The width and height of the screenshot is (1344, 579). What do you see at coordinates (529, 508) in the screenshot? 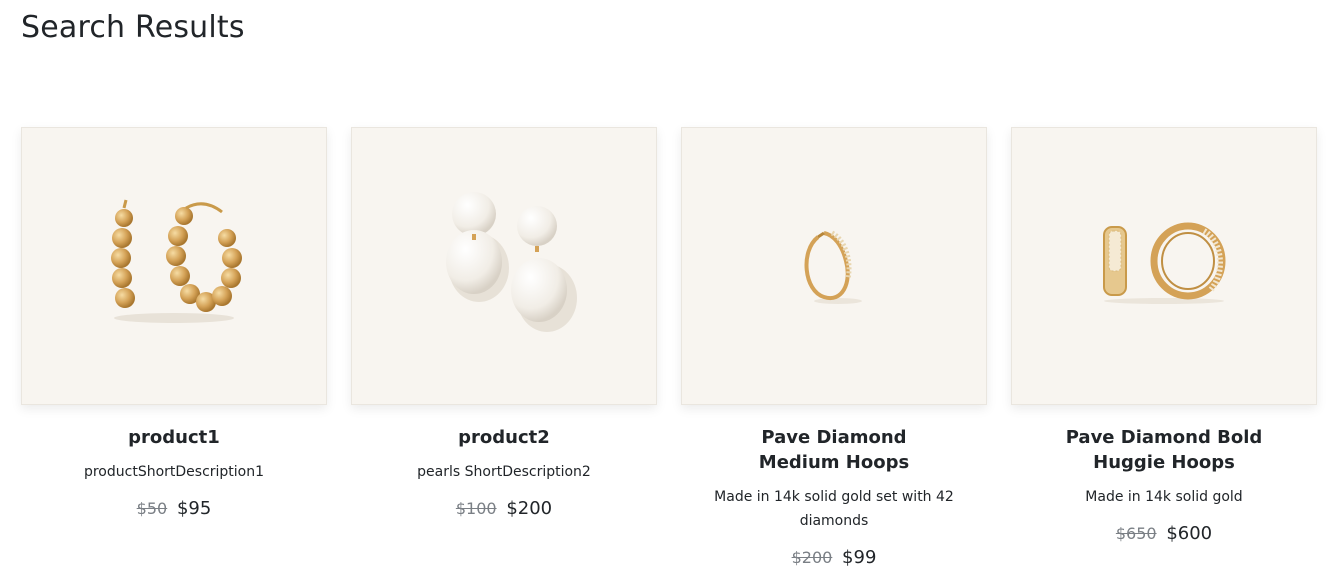
I see `current-price: $200` at bounding box center [529, 508].